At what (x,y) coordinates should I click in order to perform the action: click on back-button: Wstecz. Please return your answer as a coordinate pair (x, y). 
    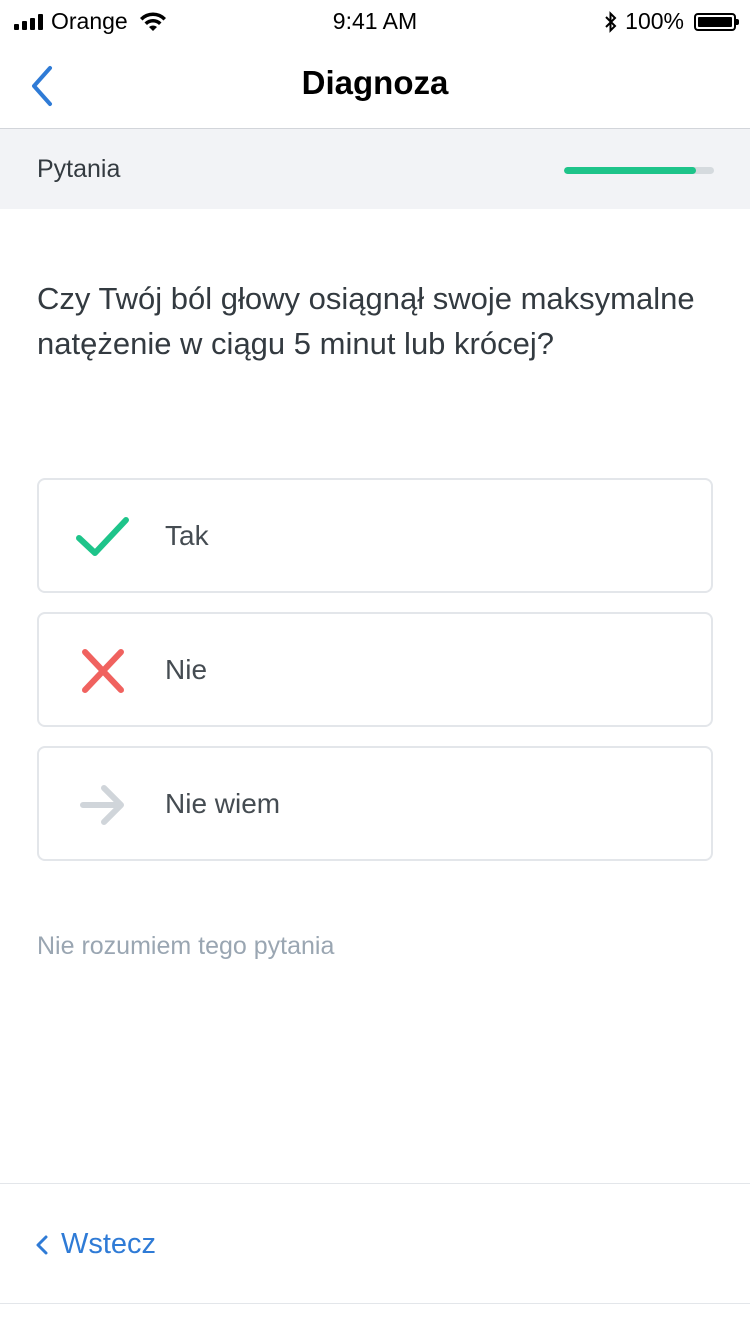
    Looking at the image, I should click on (95, 1244).